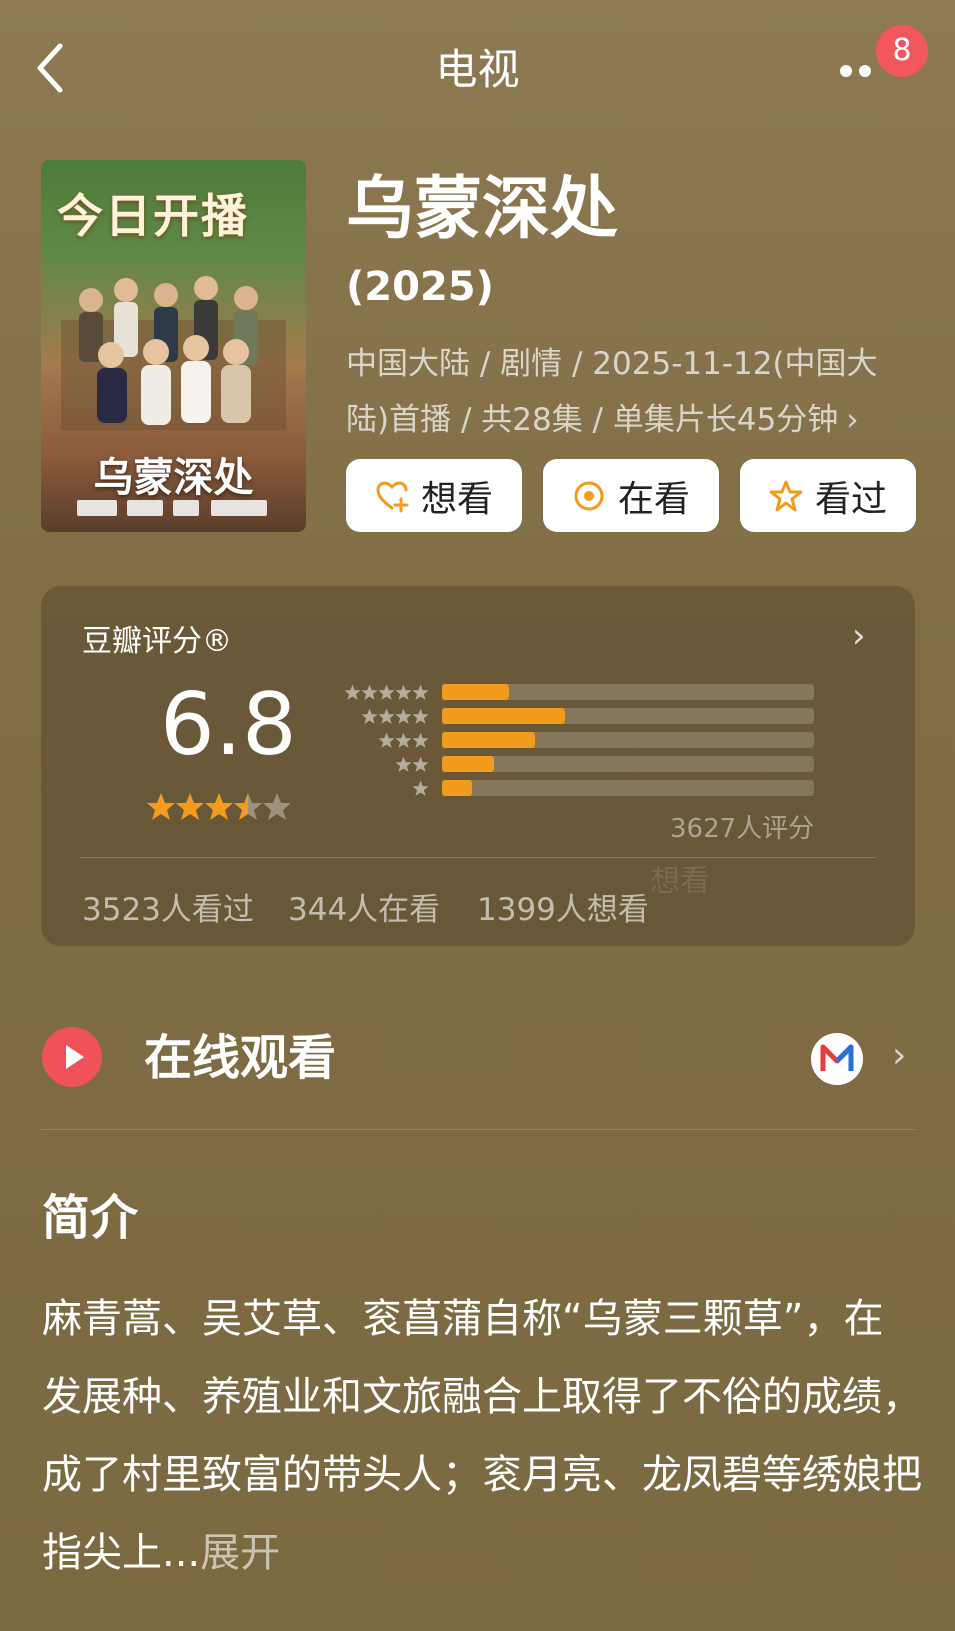 This screenshot has width=955, height=1631. Describe the element at coordinates (742, 829) in the screenshot. I see `rating-count: 3627人评分` at that location.